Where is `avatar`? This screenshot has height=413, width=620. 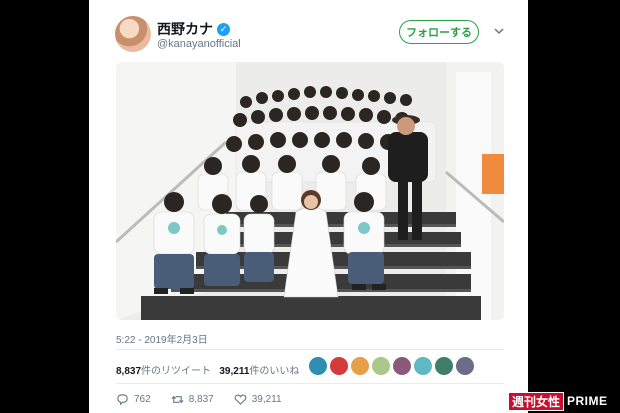
avatar is located at coordinates (133, 34).